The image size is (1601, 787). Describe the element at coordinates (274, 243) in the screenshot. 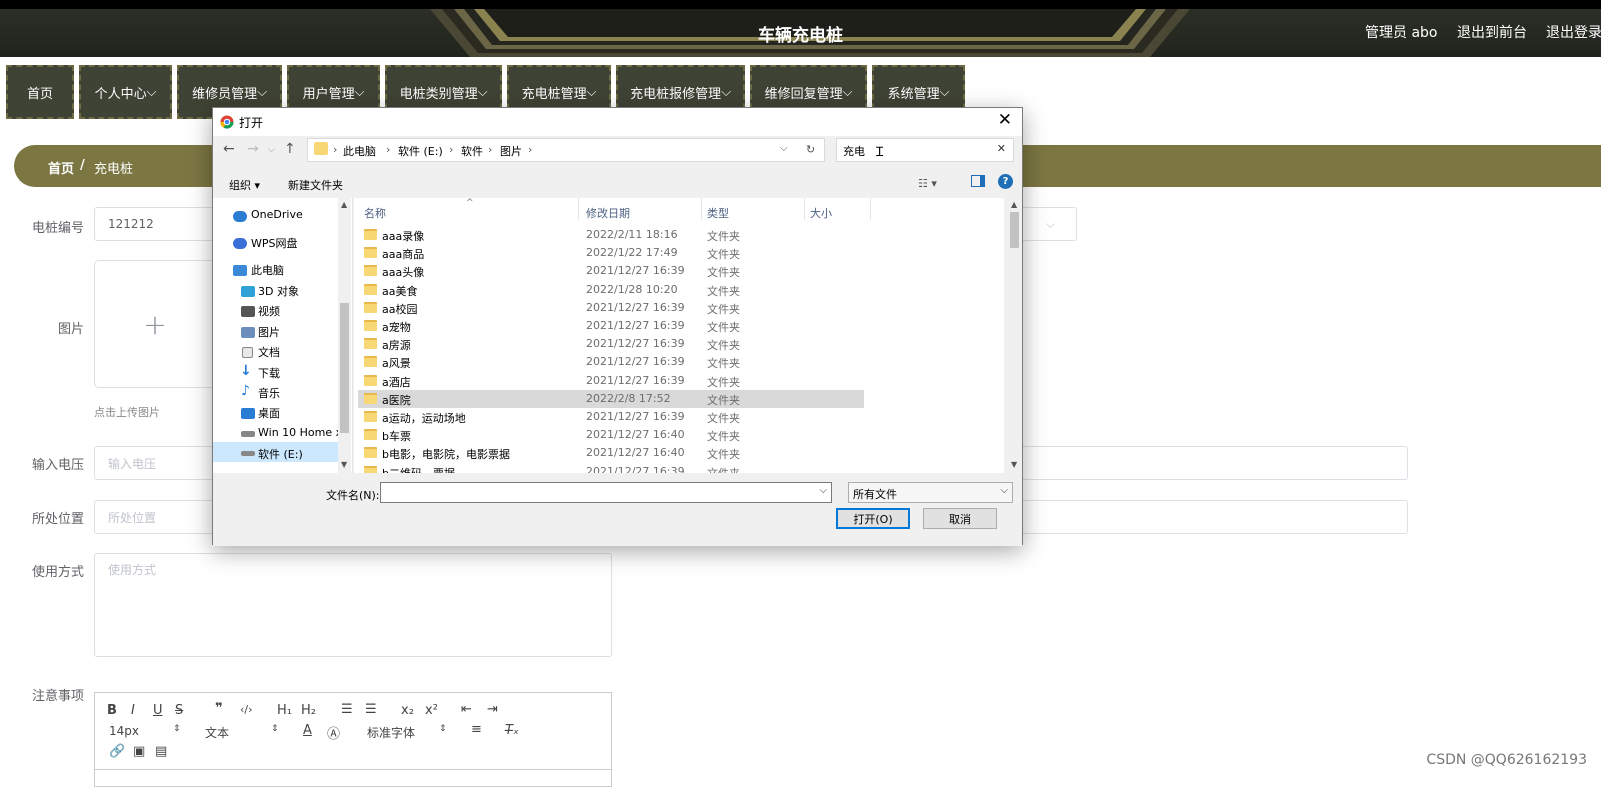

I see `nav-wps: WPS网盘` at that location.